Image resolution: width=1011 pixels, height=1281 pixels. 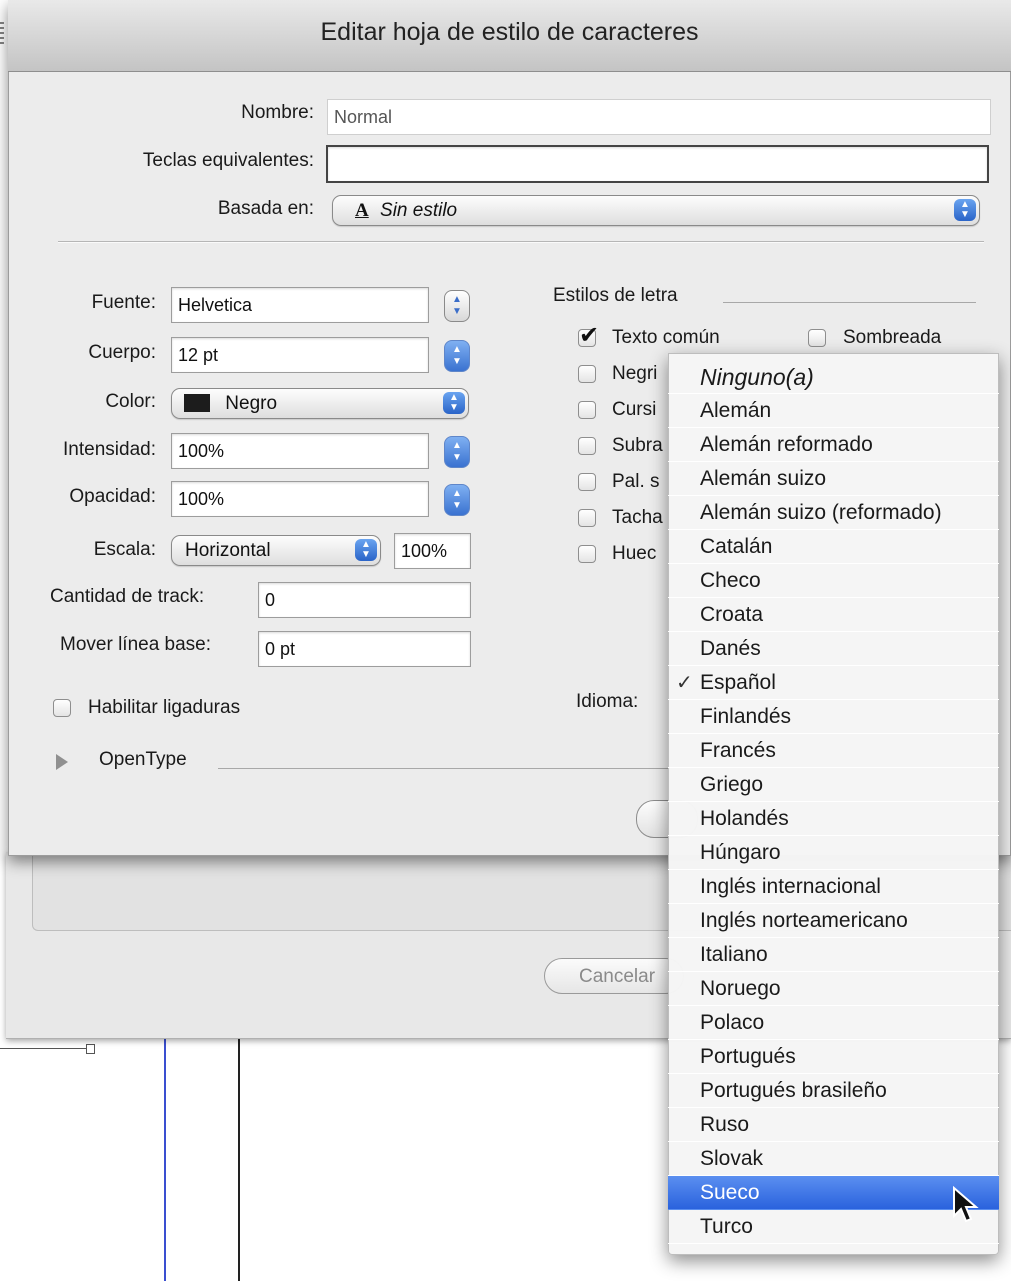 I want to click on opacidad-stepper: ▲ ▼, so click(x=457, y=500).